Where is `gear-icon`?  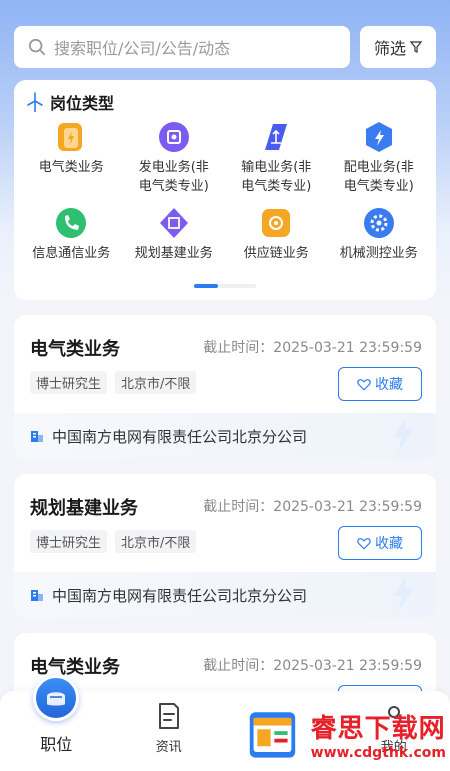 gear-icon is located at coordinates (378, 223).